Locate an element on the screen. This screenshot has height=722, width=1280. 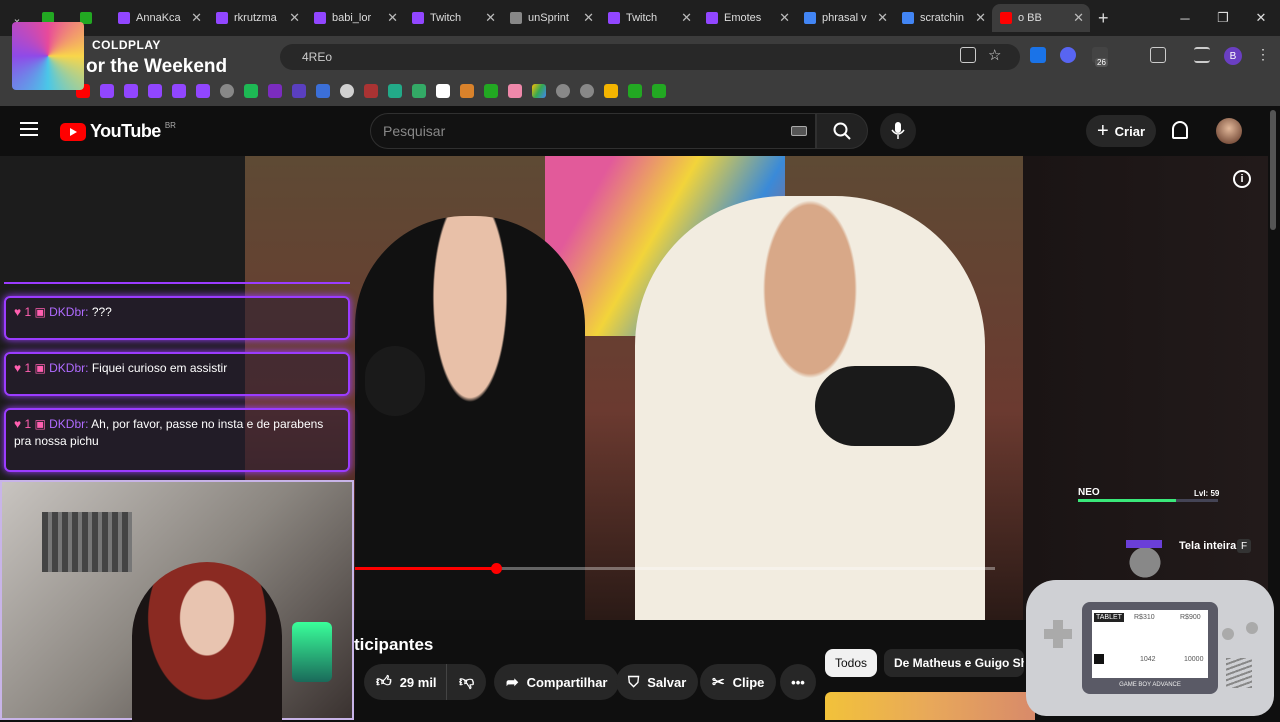
video-progress-scrubber is located at coordinates (496, 568).